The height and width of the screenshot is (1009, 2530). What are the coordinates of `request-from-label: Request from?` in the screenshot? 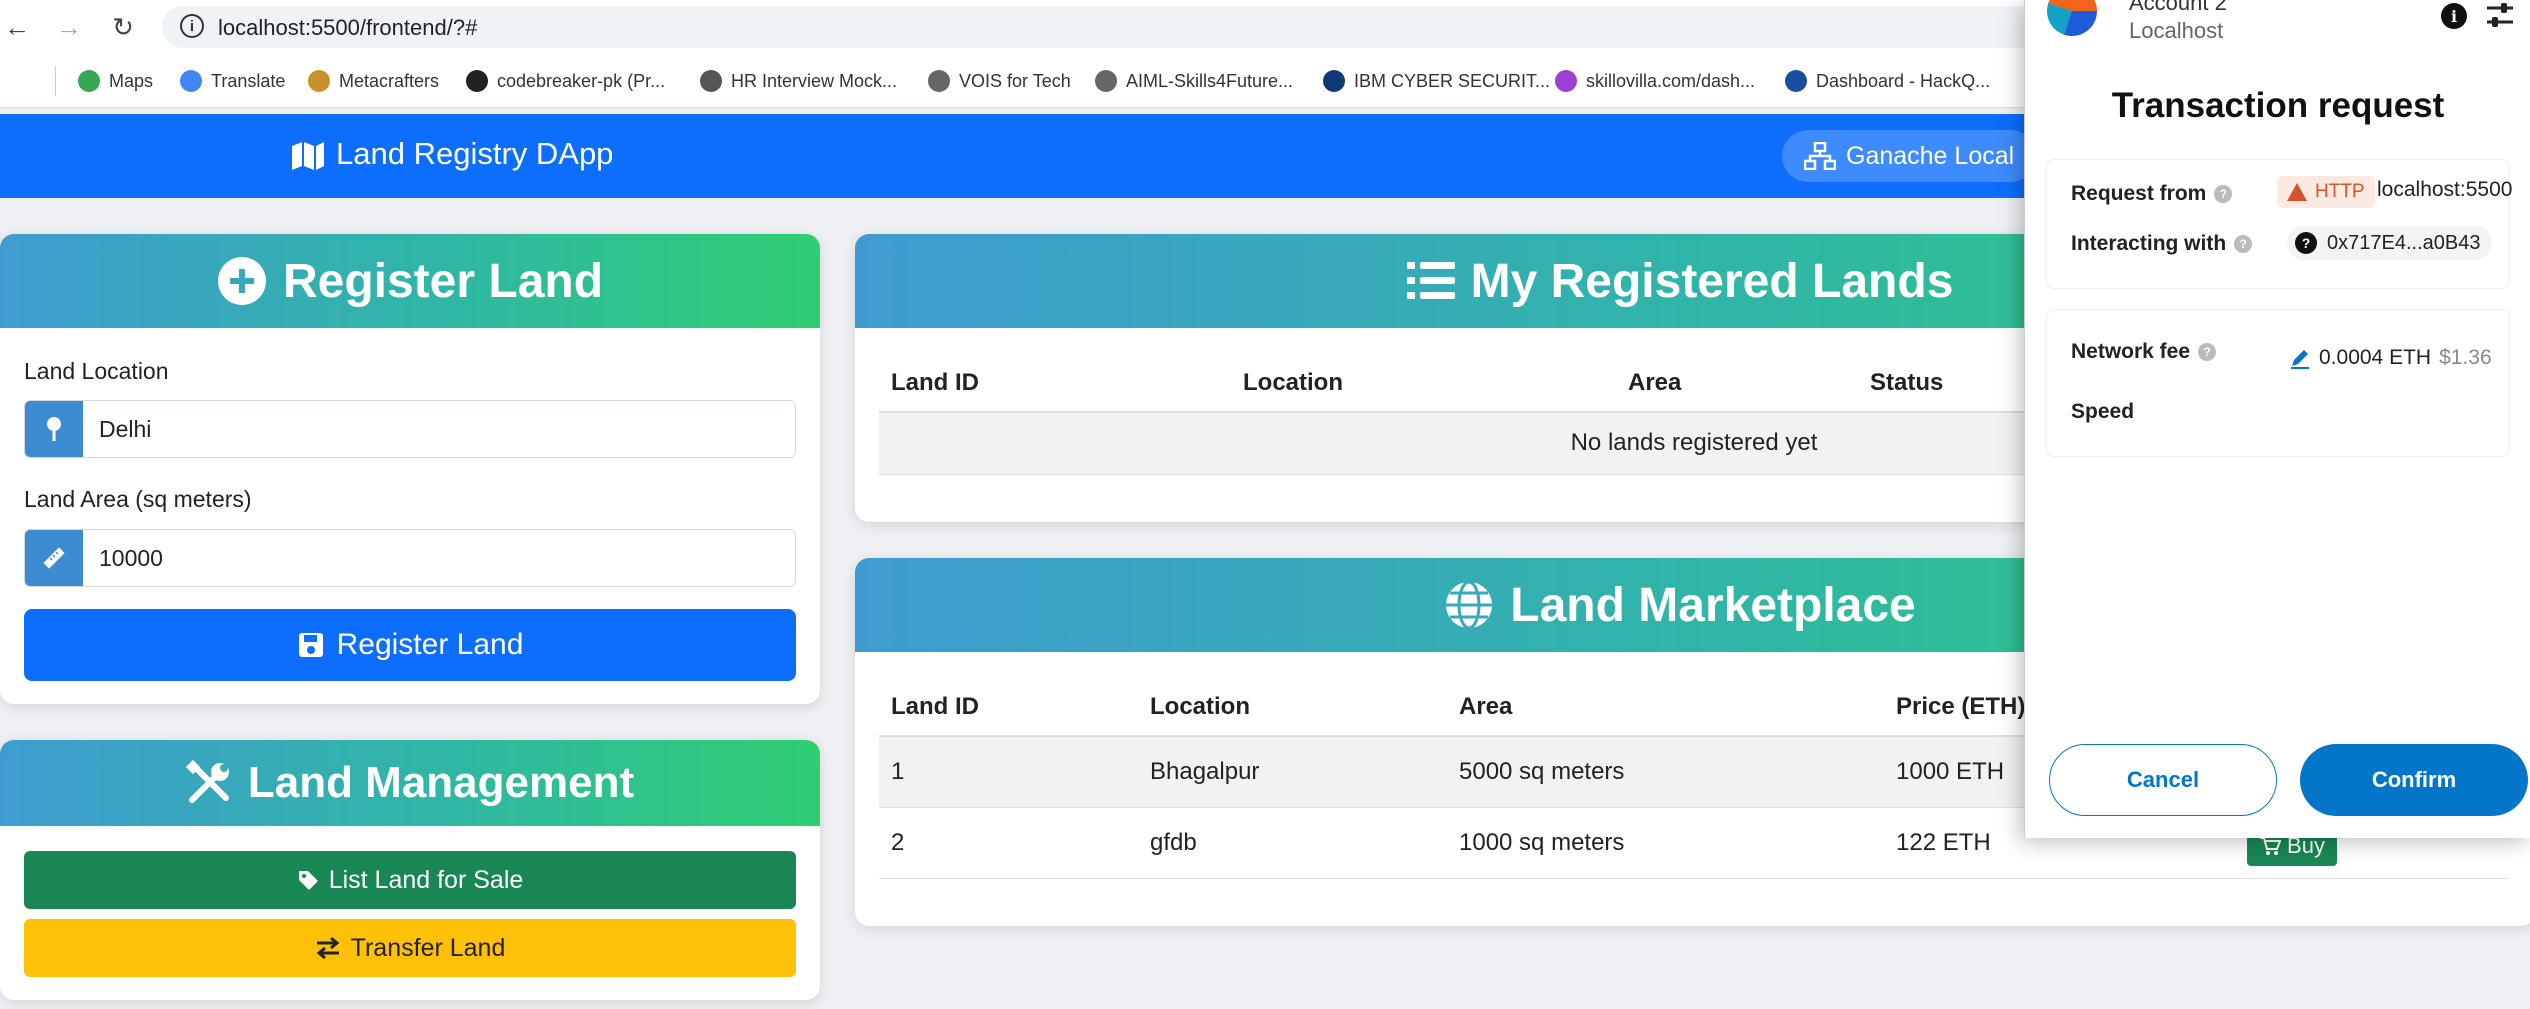 It's located at (2152, 194).